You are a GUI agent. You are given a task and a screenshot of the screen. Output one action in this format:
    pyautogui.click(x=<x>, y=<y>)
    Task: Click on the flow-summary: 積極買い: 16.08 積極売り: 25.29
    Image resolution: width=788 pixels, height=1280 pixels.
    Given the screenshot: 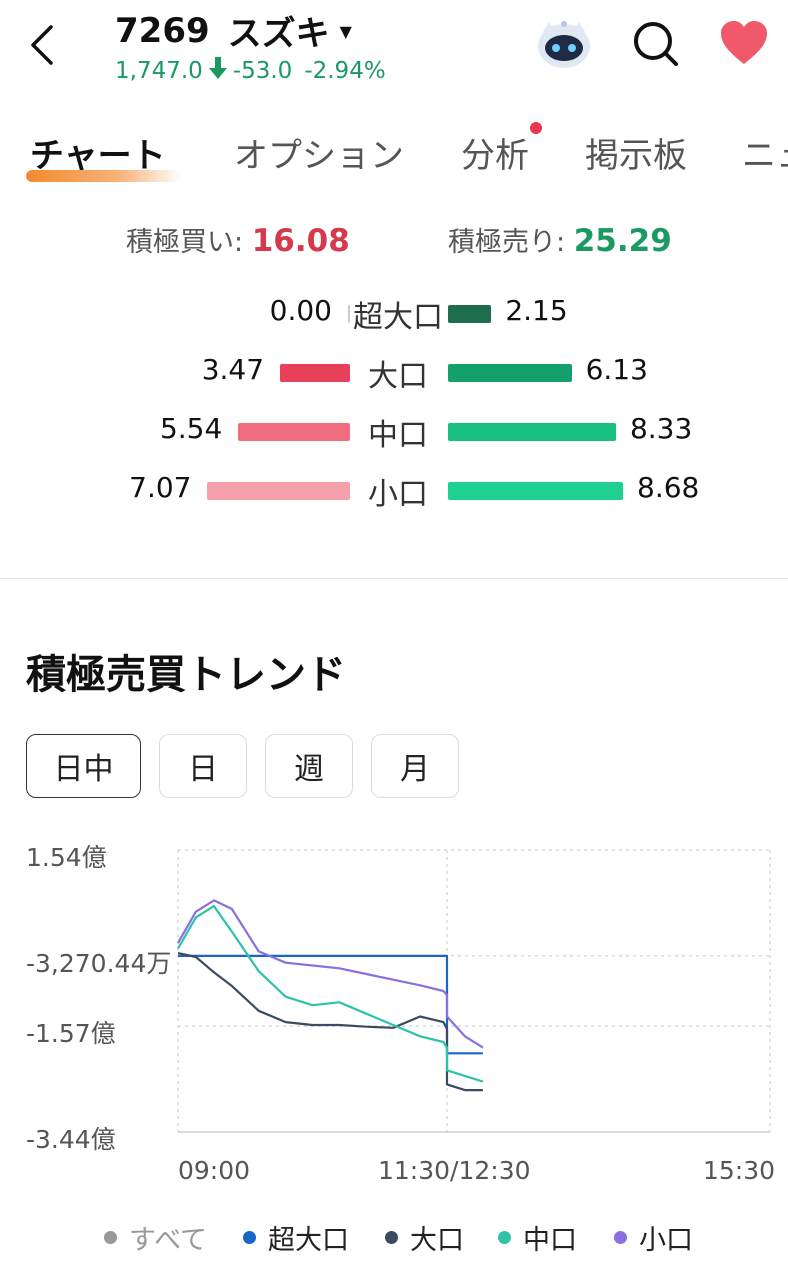 What is the action you would take?
    pyautogui.click(x=394, y=242)
    